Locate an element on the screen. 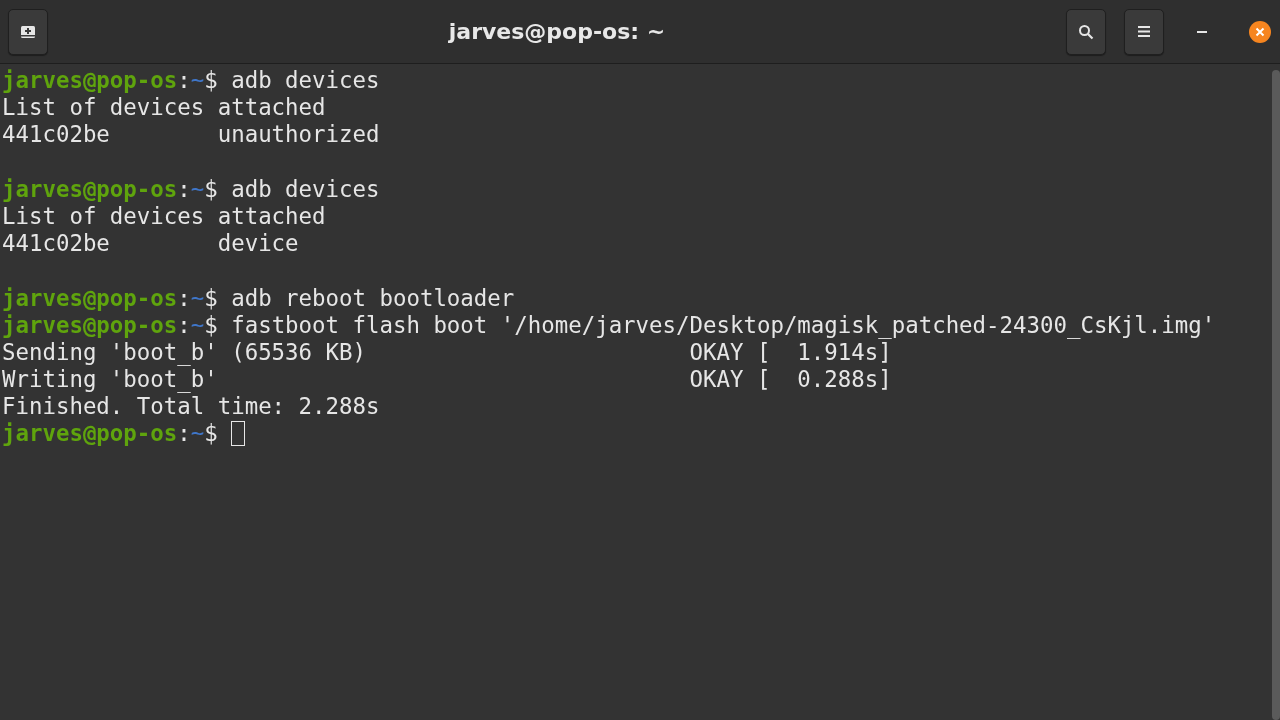 This screenshot has height=720, width=1280. menu-icon is located at coordinates (1144, 31).